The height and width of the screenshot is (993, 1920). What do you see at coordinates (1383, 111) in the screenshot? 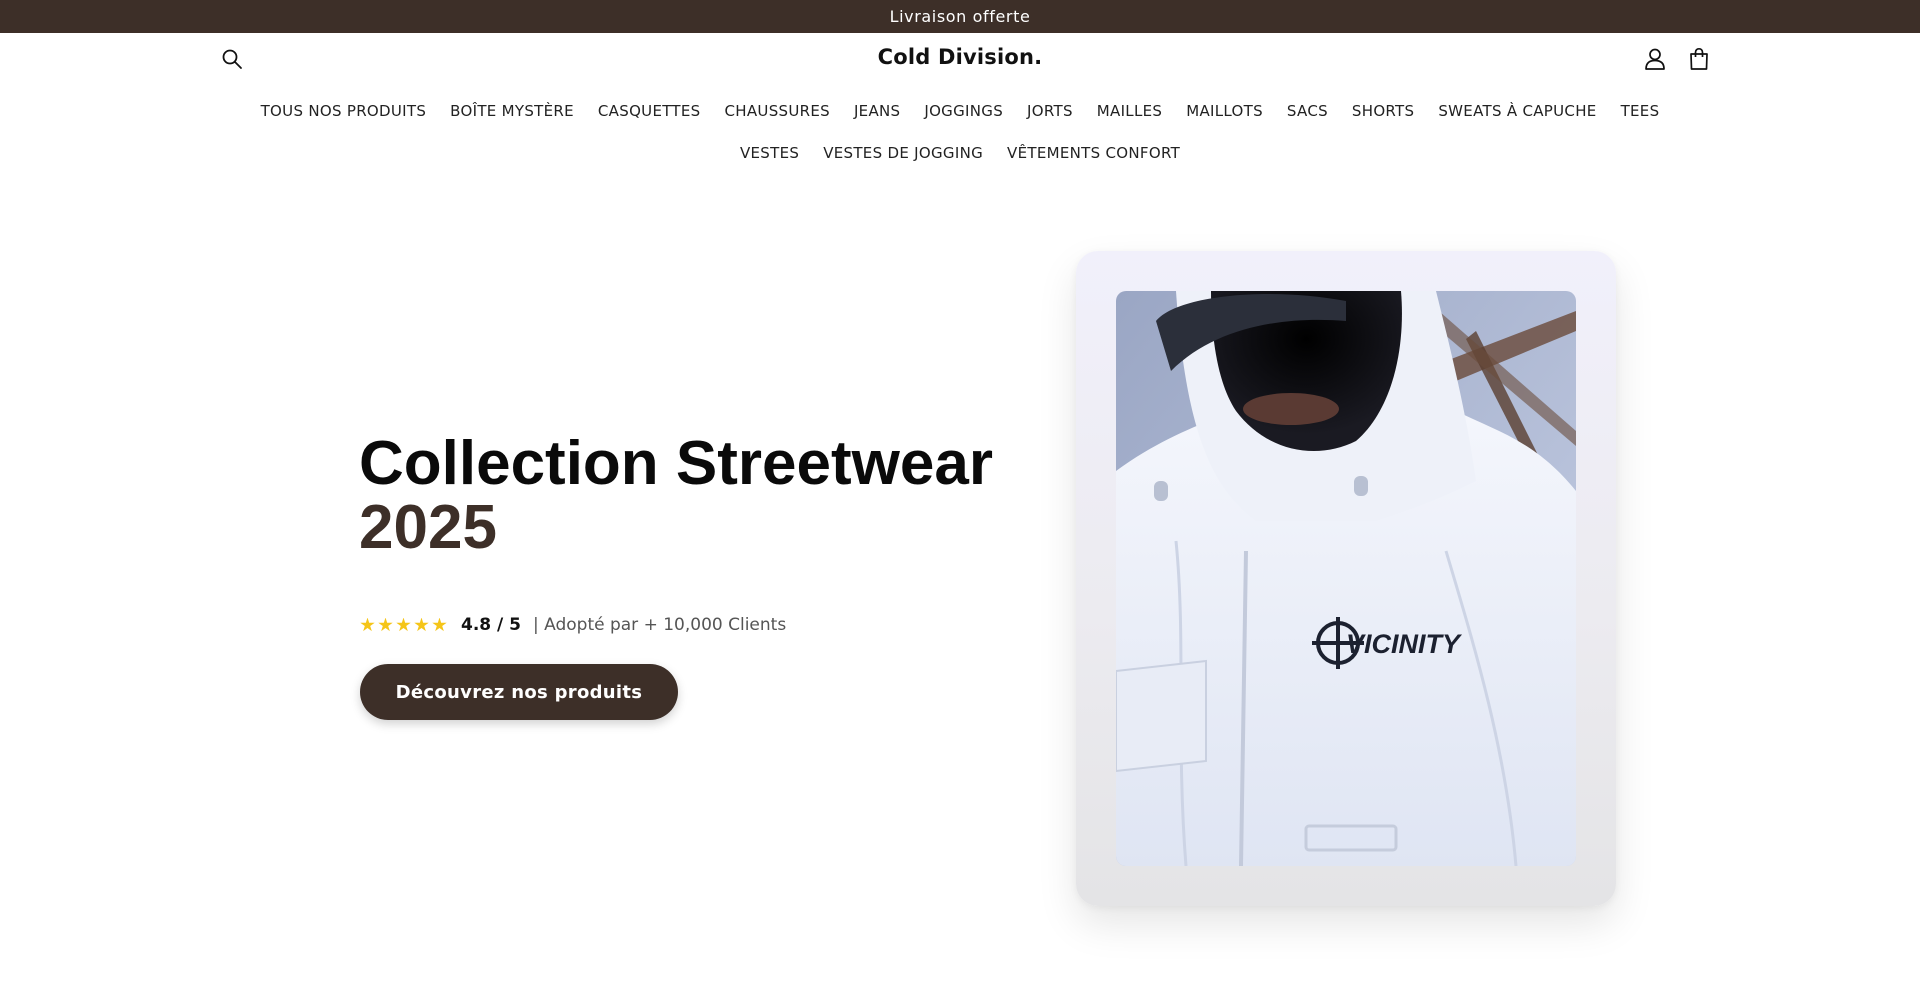
I see `nav-item-shorts: SHORTS` at bounding box center [1383, 111].